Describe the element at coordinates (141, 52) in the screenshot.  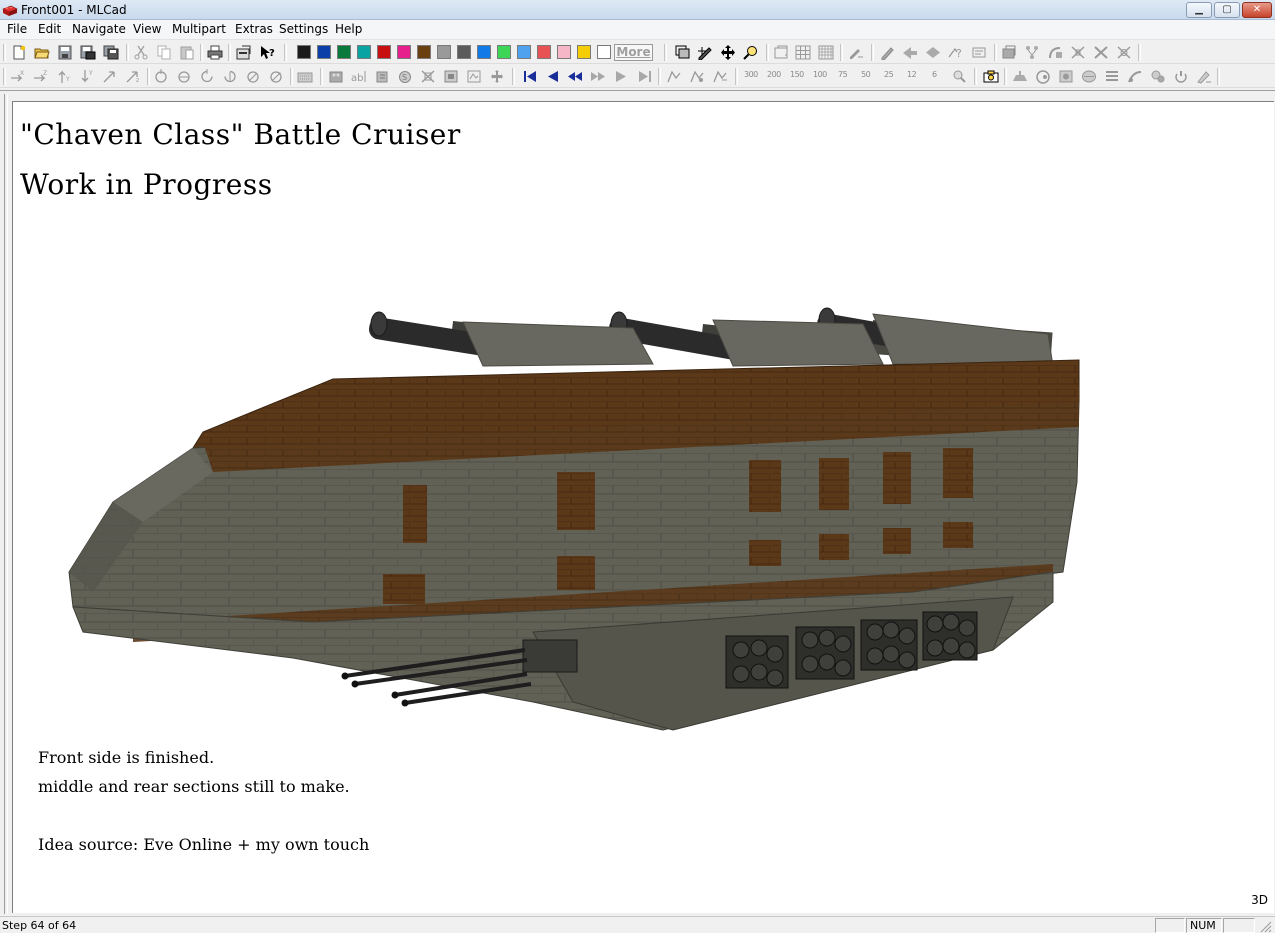
I see `cut-icon` at that location.